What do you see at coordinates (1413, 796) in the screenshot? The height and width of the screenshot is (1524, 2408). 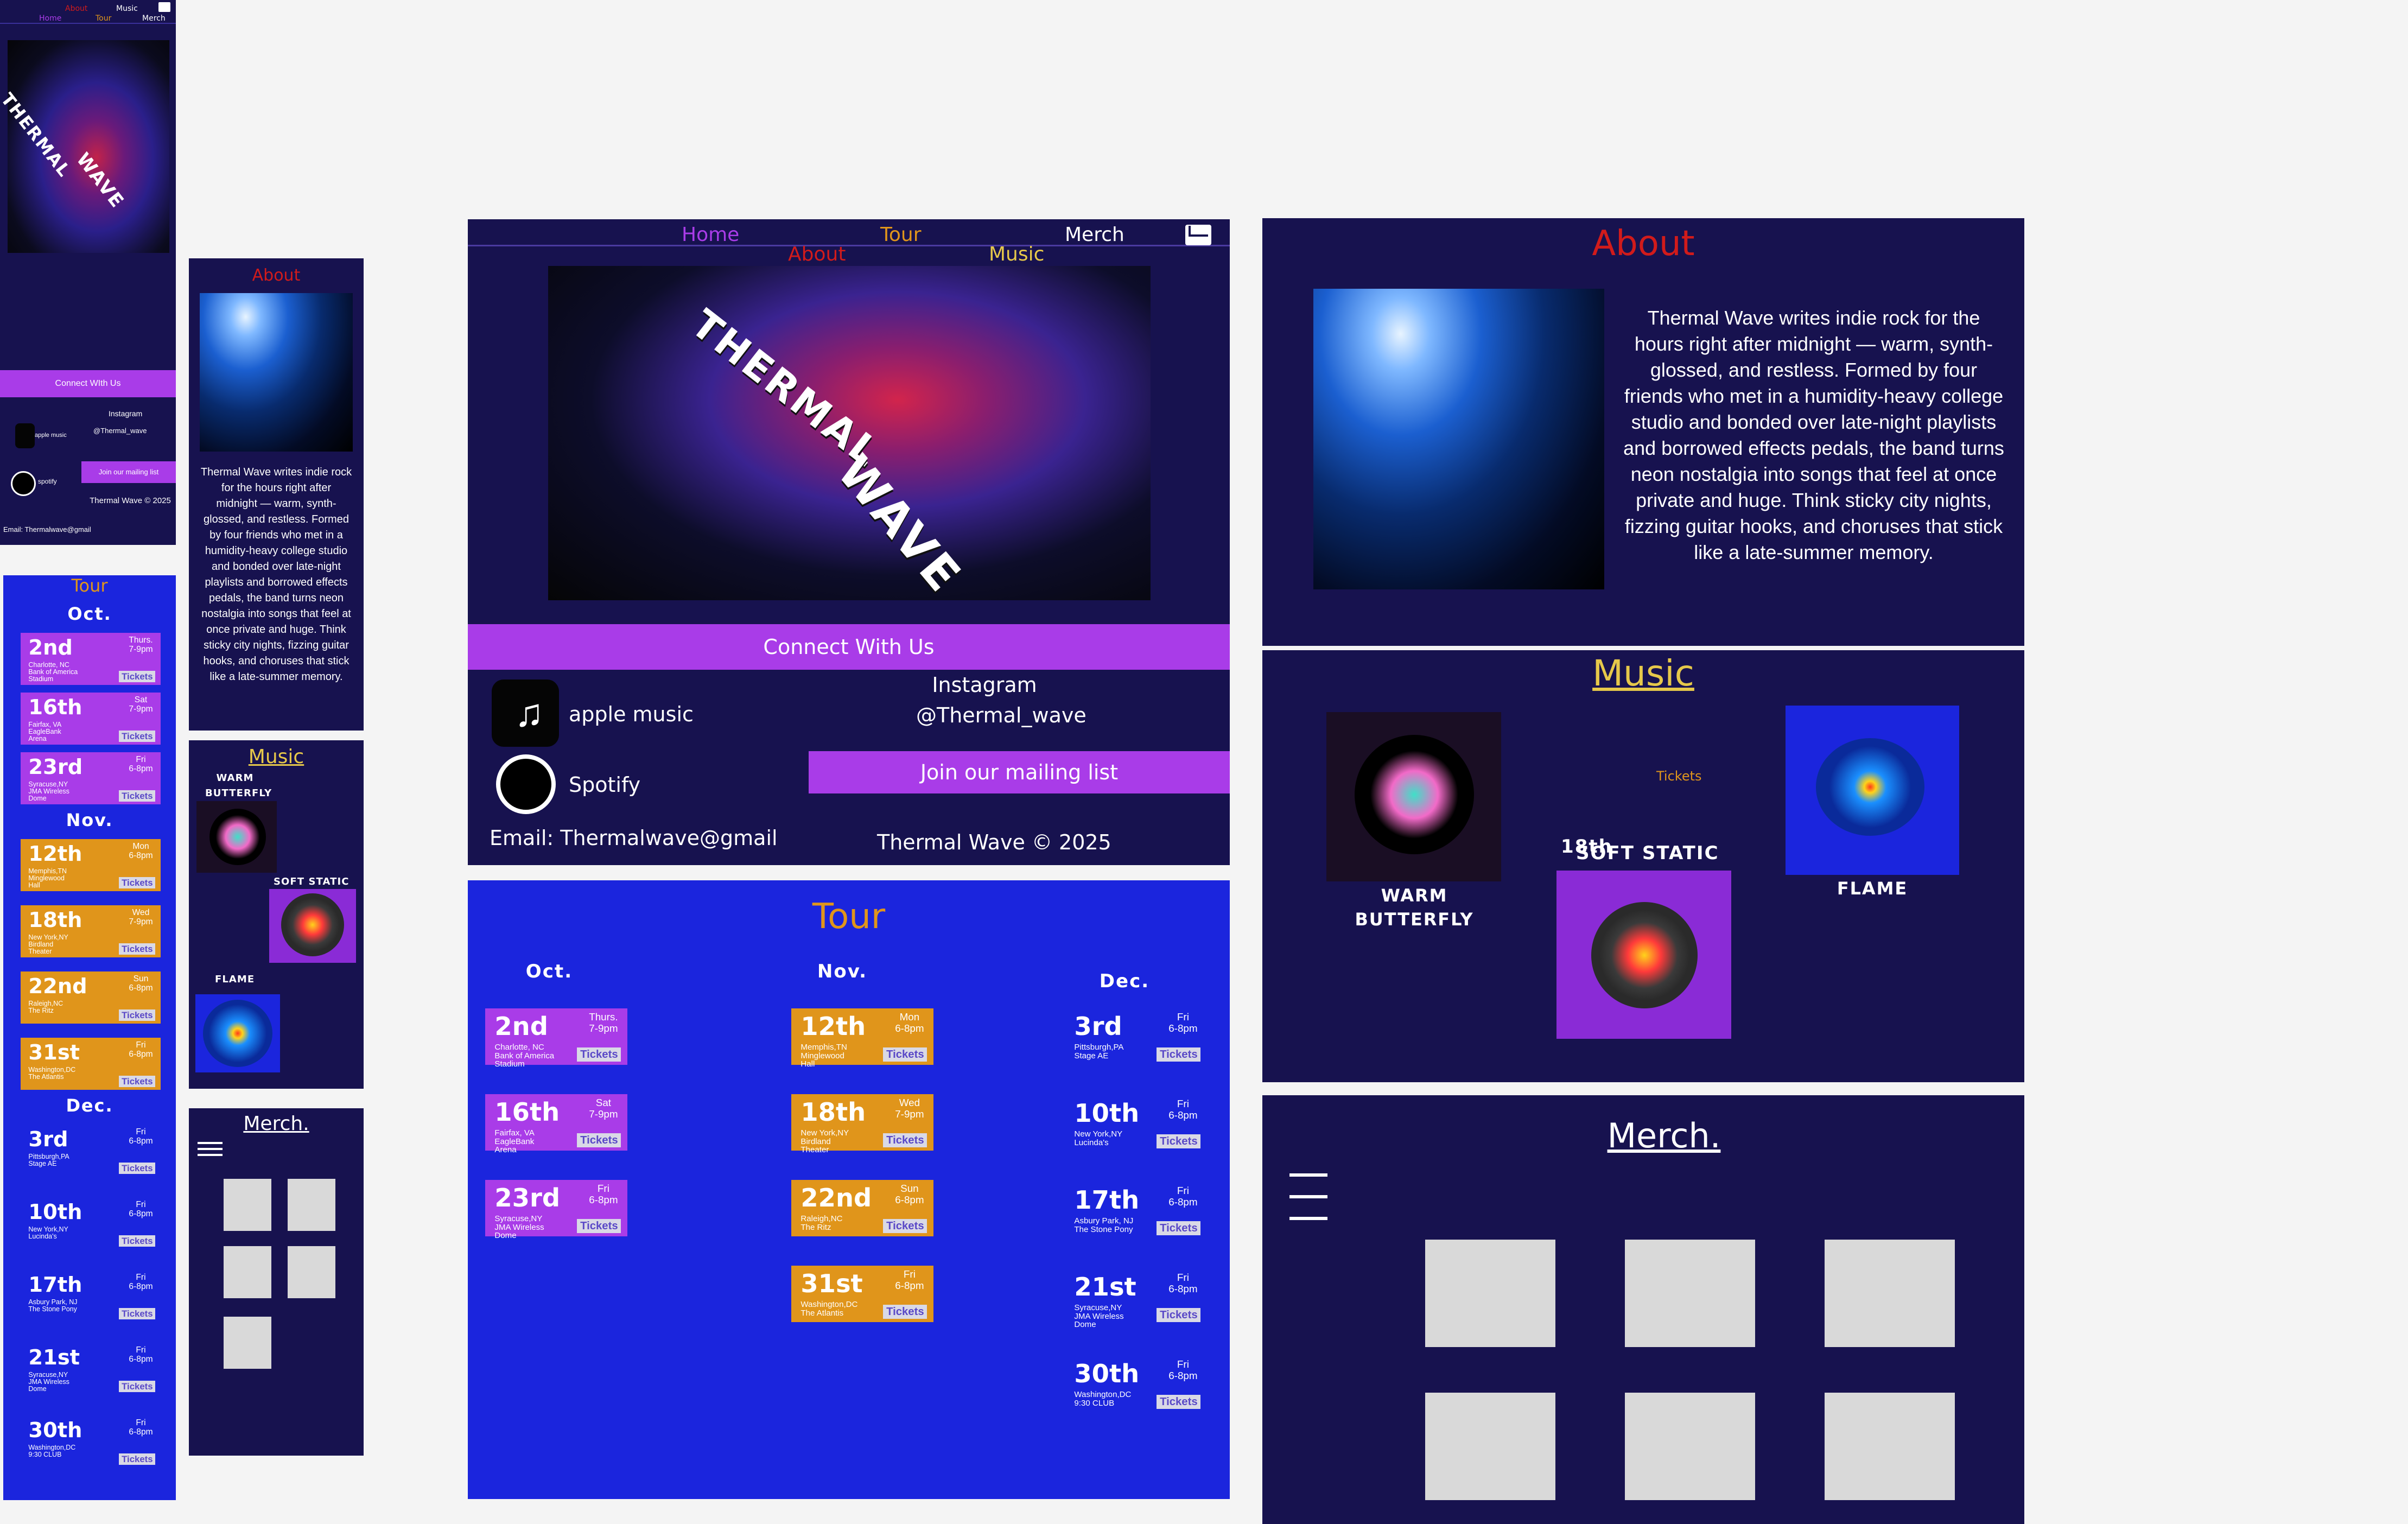 I see `album-1-cover` at bounding box center [1413, 796].